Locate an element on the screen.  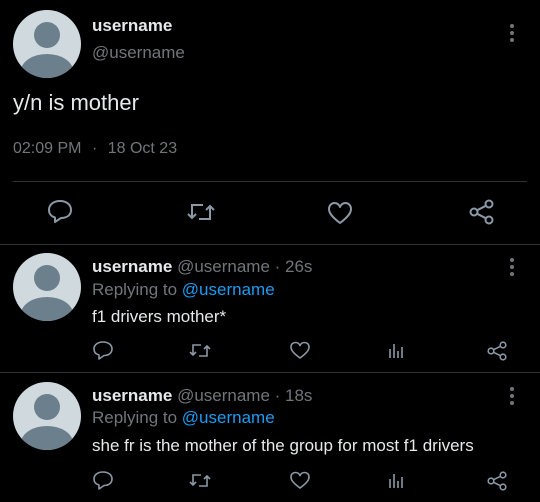
reply-handle-time: @username · 26s is located at coordinates (244, 266).